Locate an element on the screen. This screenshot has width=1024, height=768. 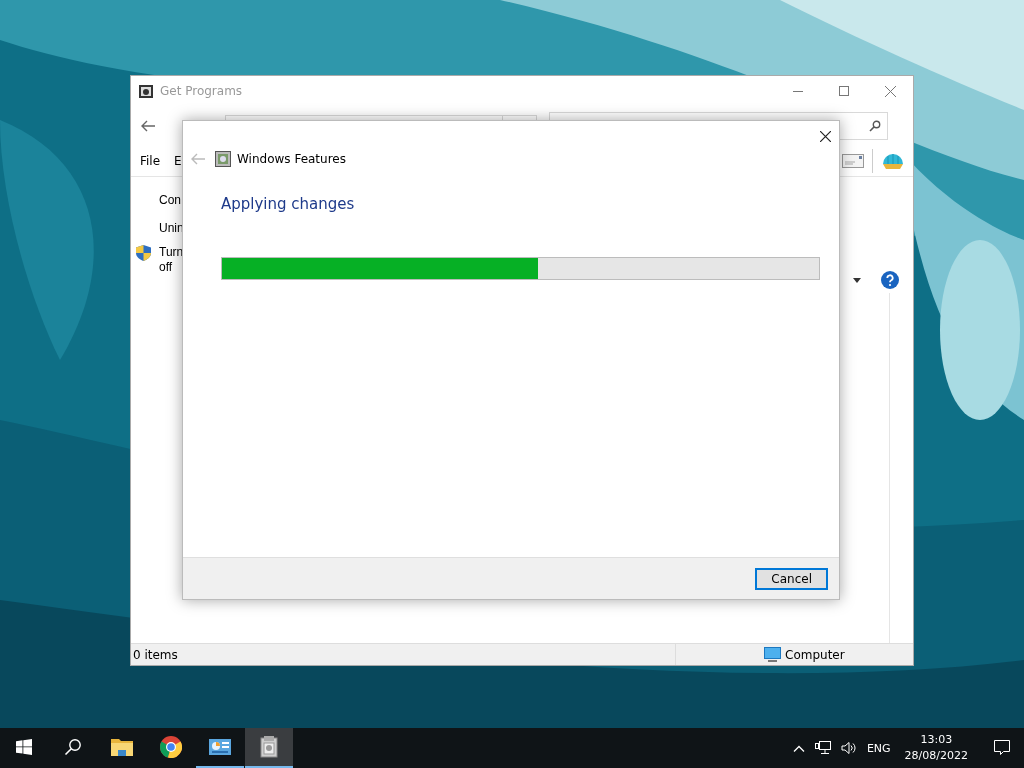
clock-time: 13:03 is located at coordinates (936, 740).